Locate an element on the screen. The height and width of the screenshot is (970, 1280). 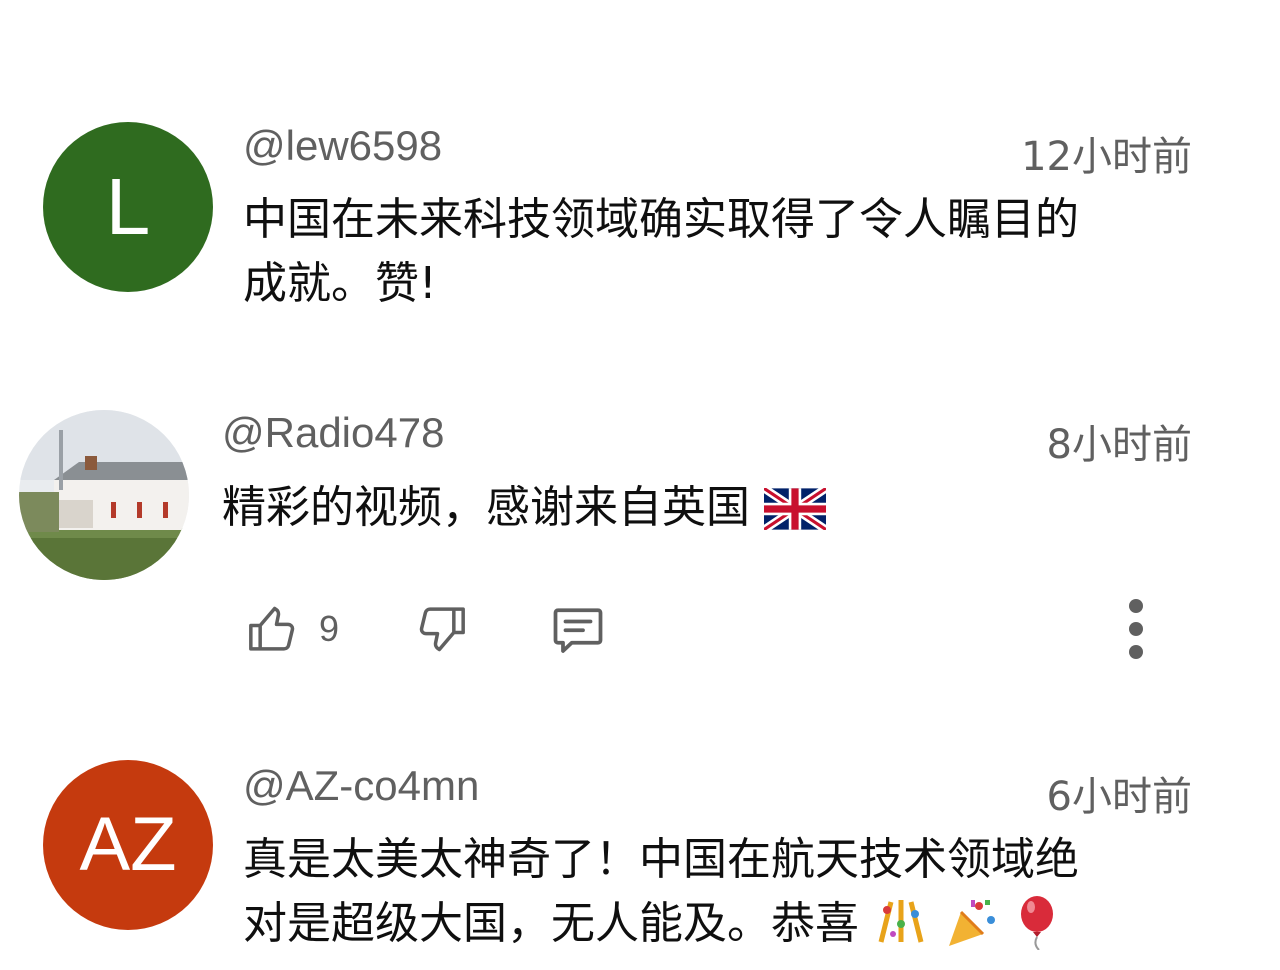
avatar: L is located at coordinates (128, 207).